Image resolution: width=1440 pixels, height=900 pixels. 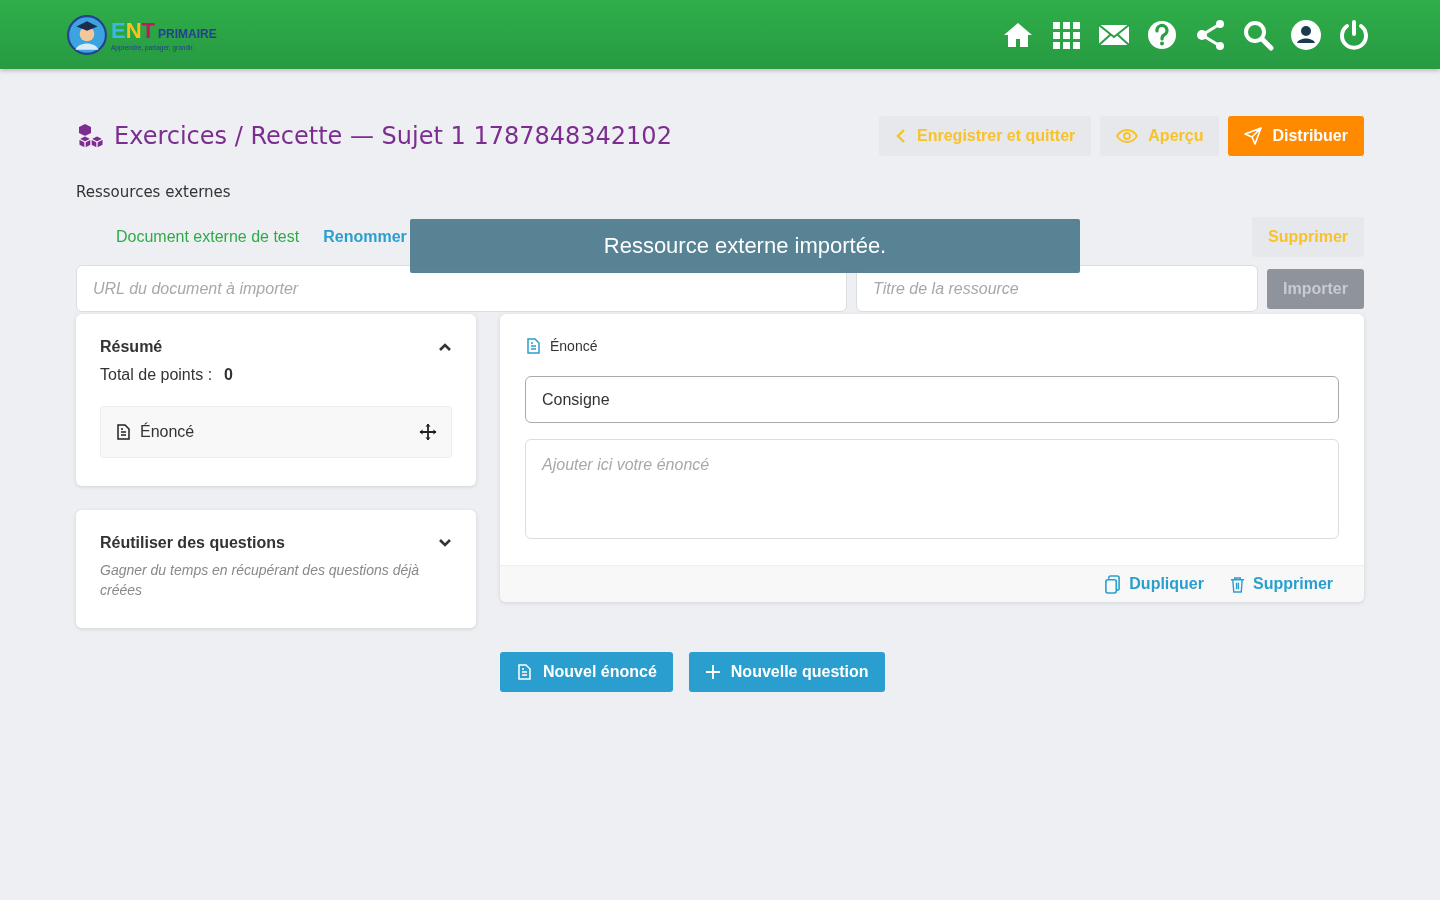 I want to click on duplicate-button: Dupliquer, so click(x=1154, y=584).